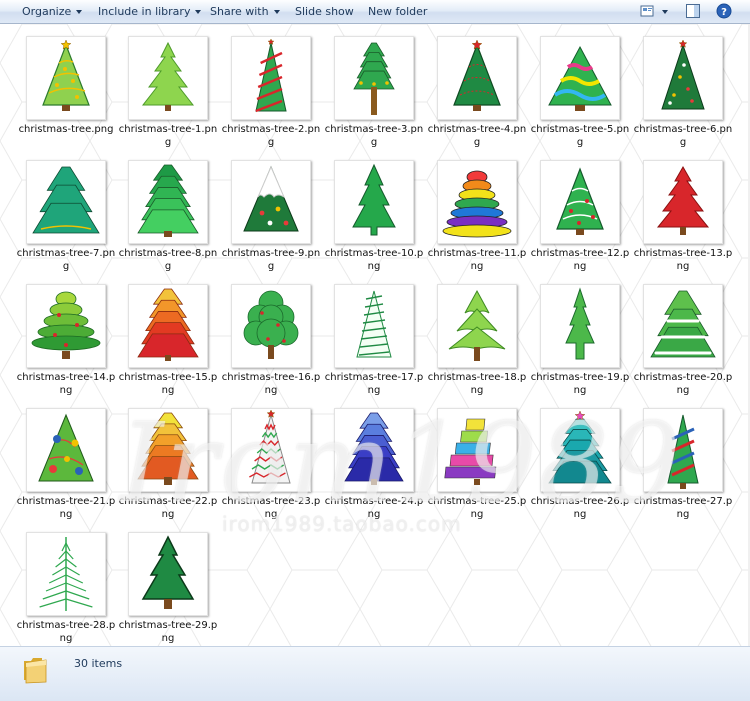 The width and height of the screenshot is (750, 701). I want to click on new-folder-label: New folder, so click(398, 11).